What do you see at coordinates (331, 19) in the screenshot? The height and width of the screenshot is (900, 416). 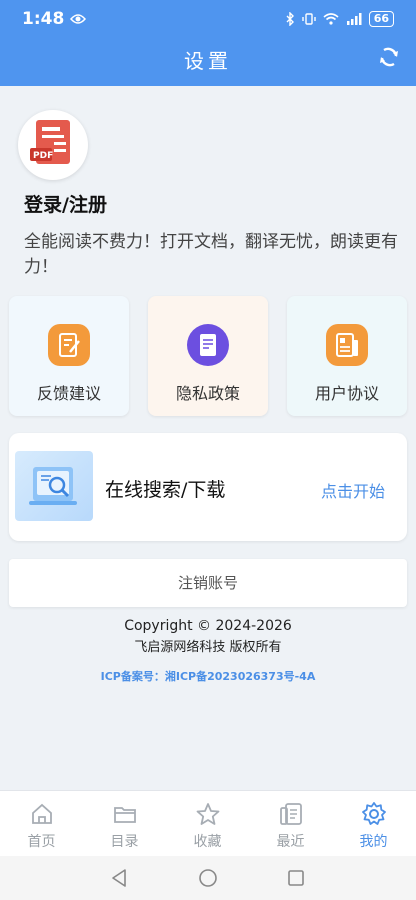 I see `wifi-icon` at bounding box center [331, 19].